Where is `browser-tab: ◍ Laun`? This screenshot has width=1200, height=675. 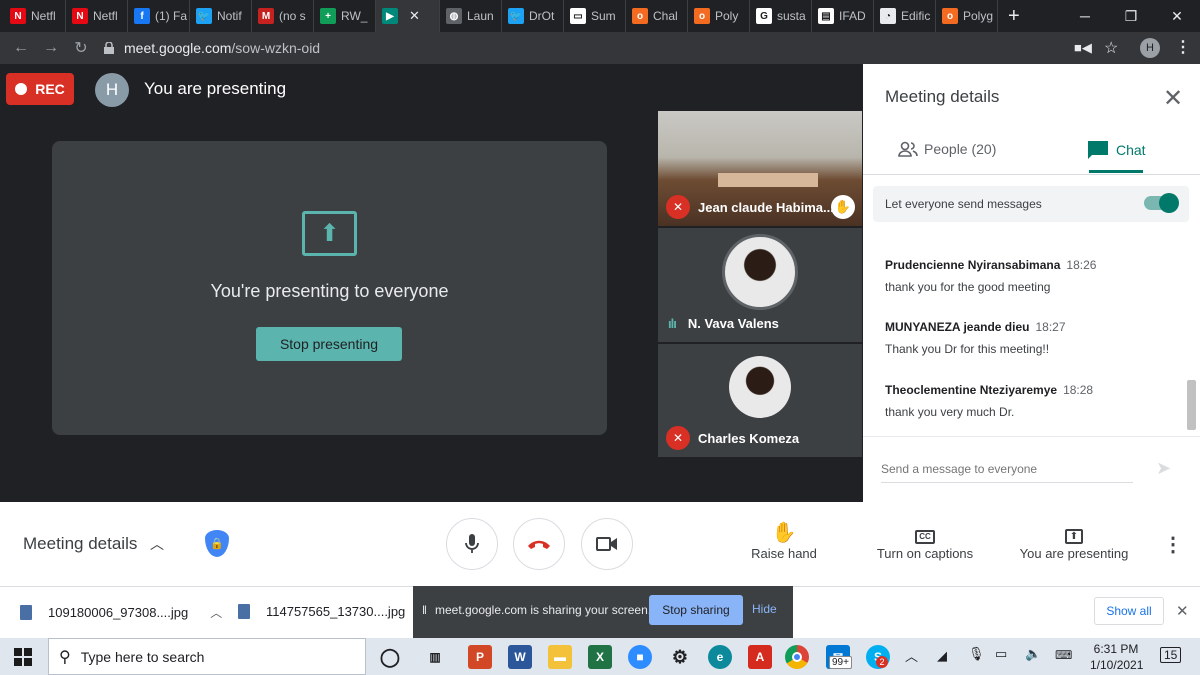
browser-tab: ◍ Laun is located at coordinates (471, 16).